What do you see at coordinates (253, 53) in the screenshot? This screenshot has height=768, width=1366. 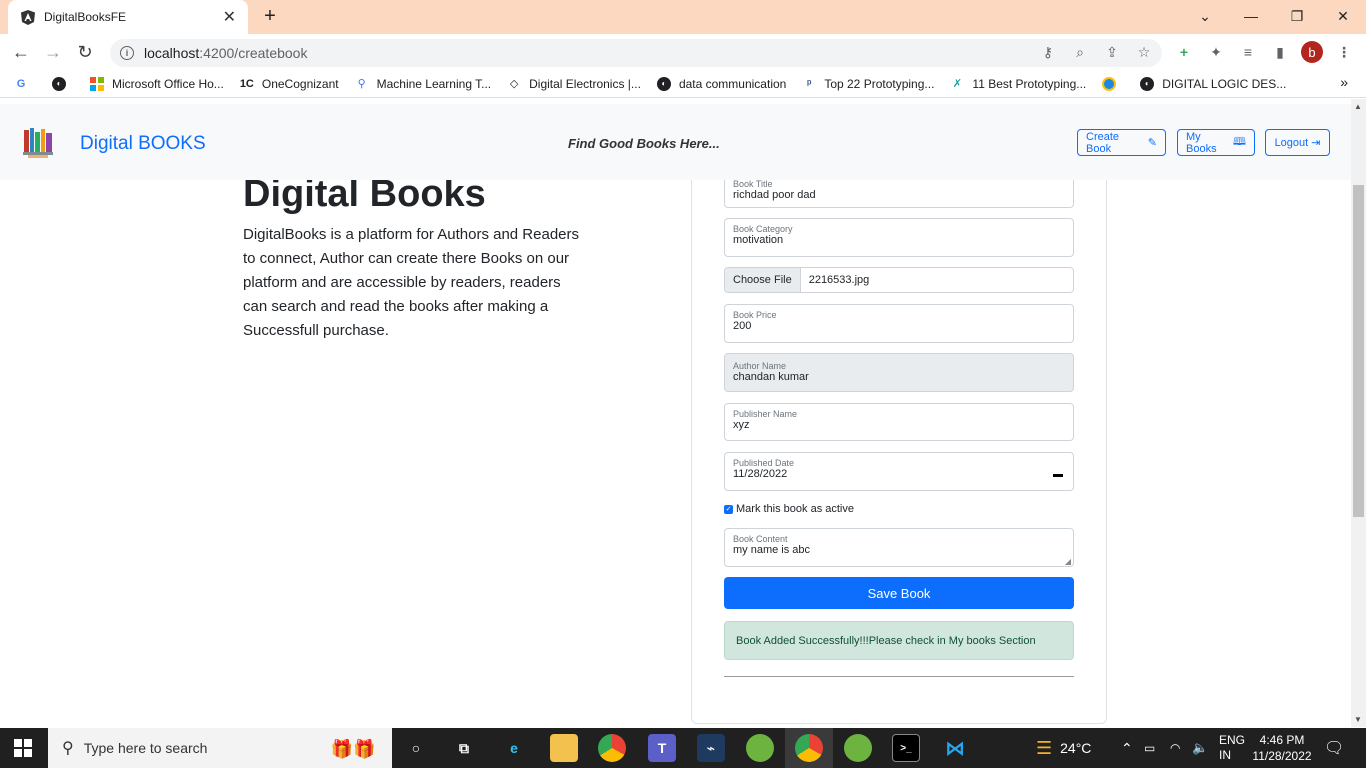 I see `address-path: :4200/createbook` at bounding box center [253, 53].